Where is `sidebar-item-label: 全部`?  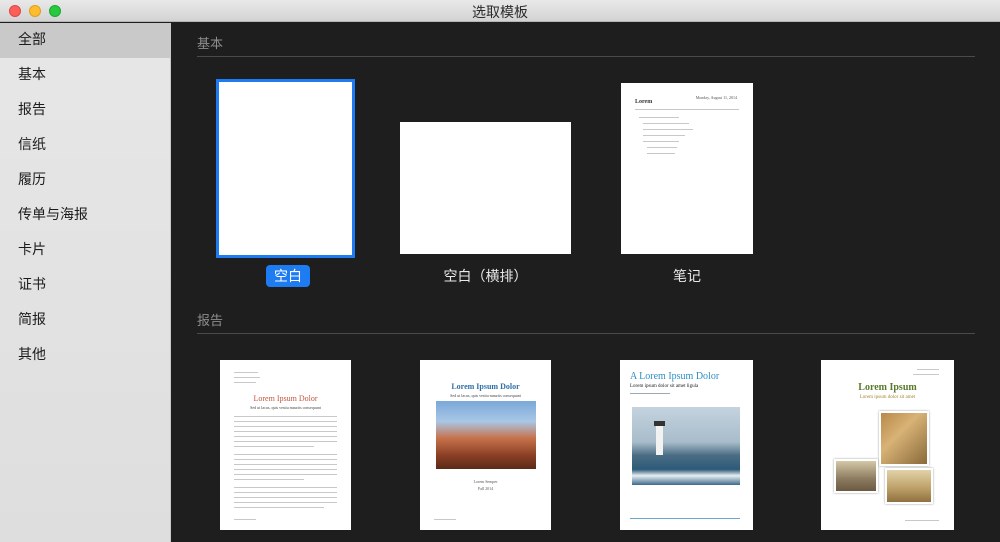 sidebar-item-label: 全部 is located at coordinates (32, 40).